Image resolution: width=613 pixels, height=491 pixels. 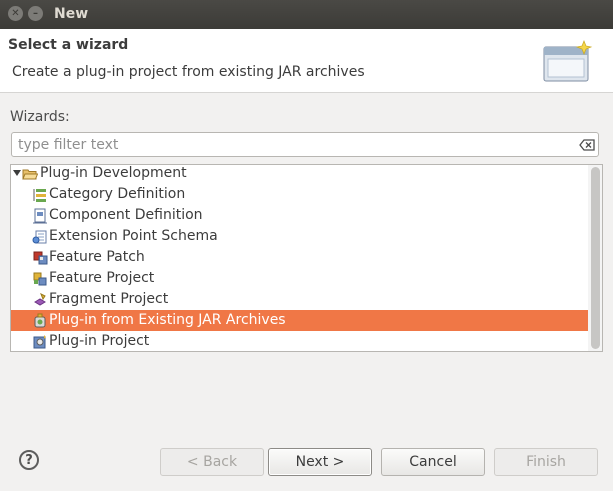 What do you see at coordinates (99, 341) in the screenshot?
I see `tree-item-label: Plug-in Project` at bounding box center [99, 341].